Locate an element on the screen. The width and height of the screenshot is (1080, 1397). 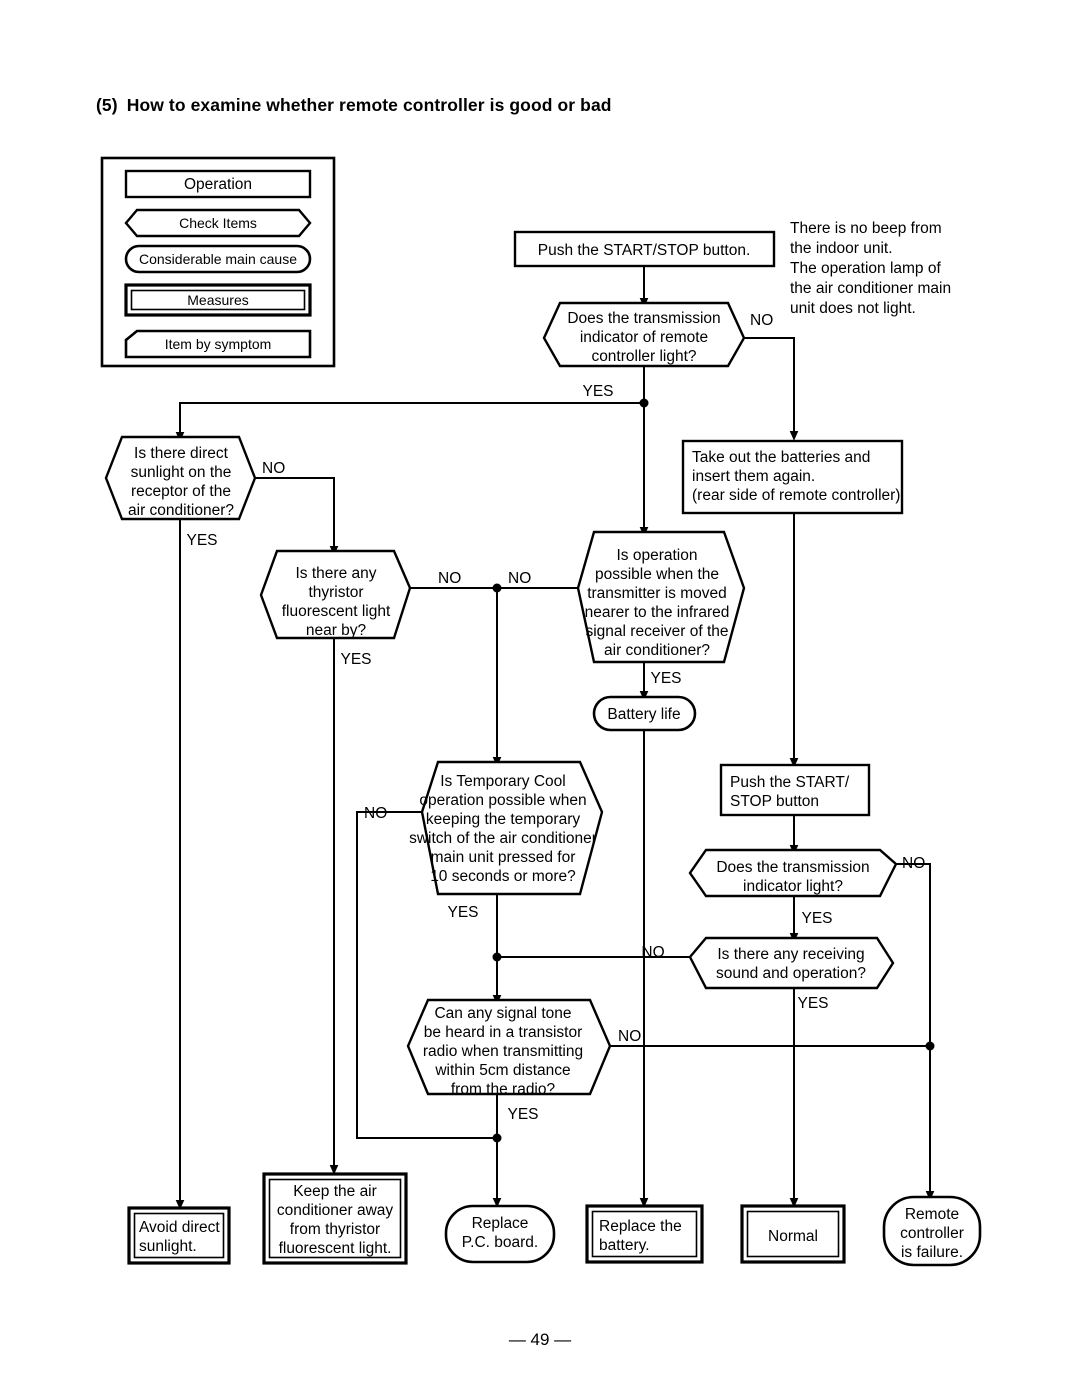
node-remote-failure-line-1: Remote is located at coordinates (932, 1214).